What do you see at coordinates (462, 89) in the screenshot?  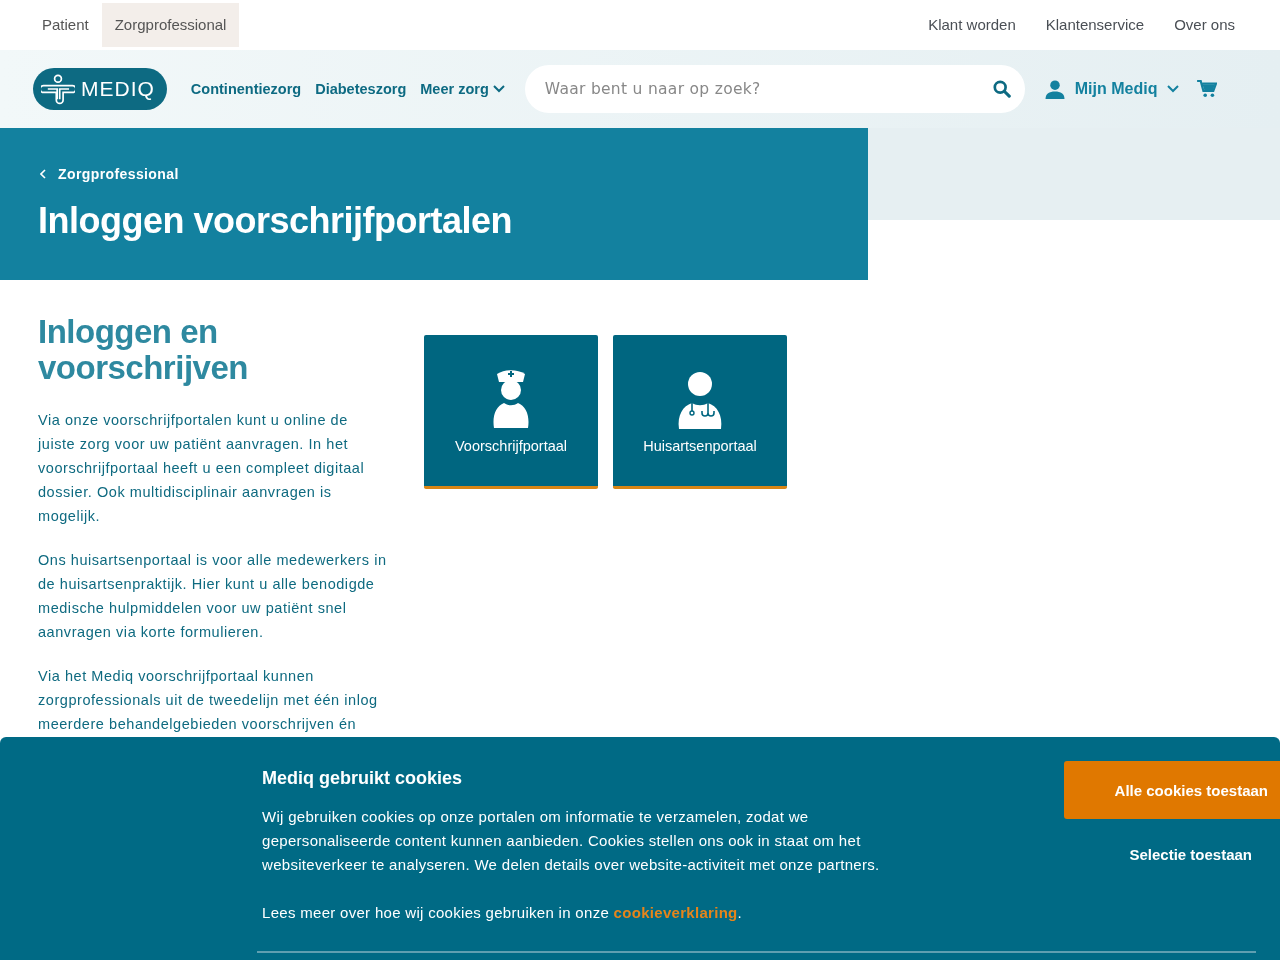 I see `nav-link: Meer zorg` at bounding box center [462, 89].